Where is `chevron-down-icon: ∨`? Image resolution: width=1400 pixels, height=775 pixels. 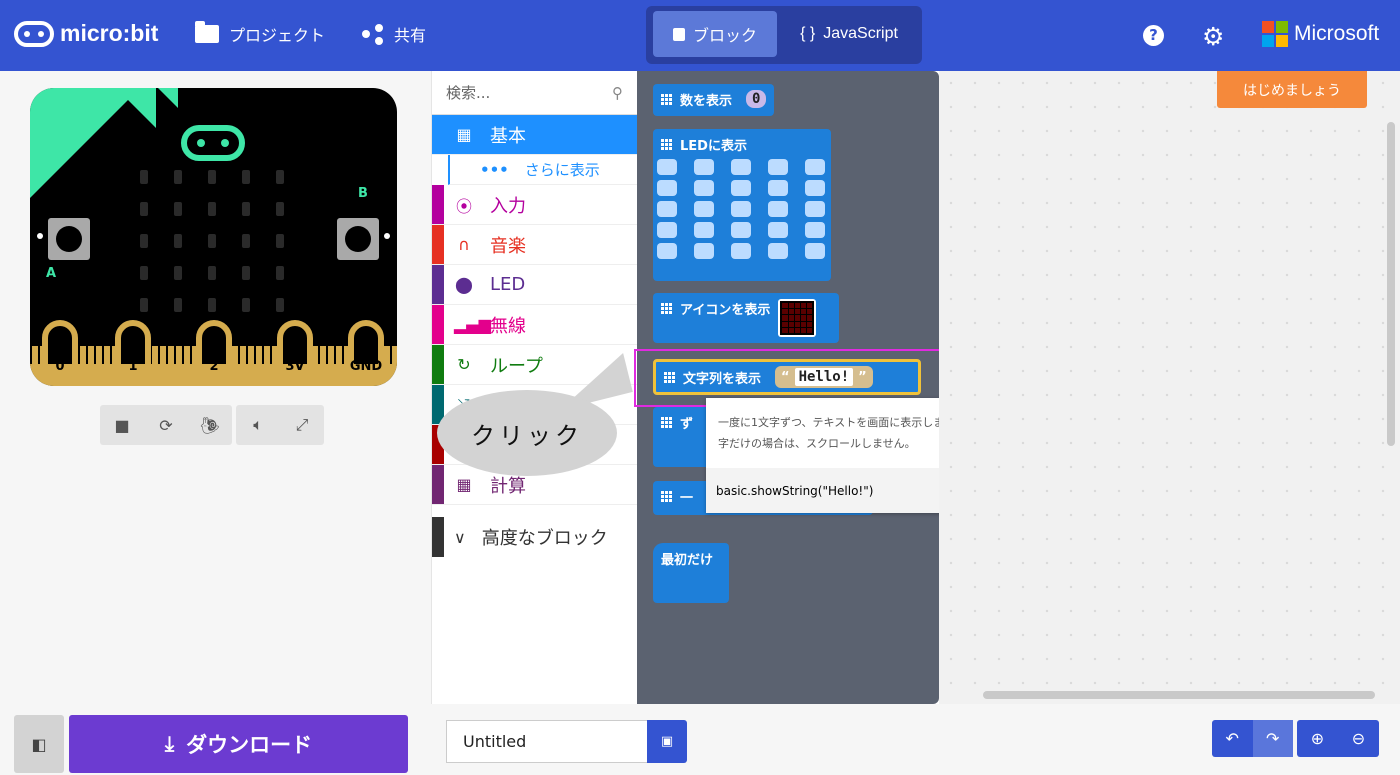 chevron-down-icon: ∨ is located at coordinates (460, 537).